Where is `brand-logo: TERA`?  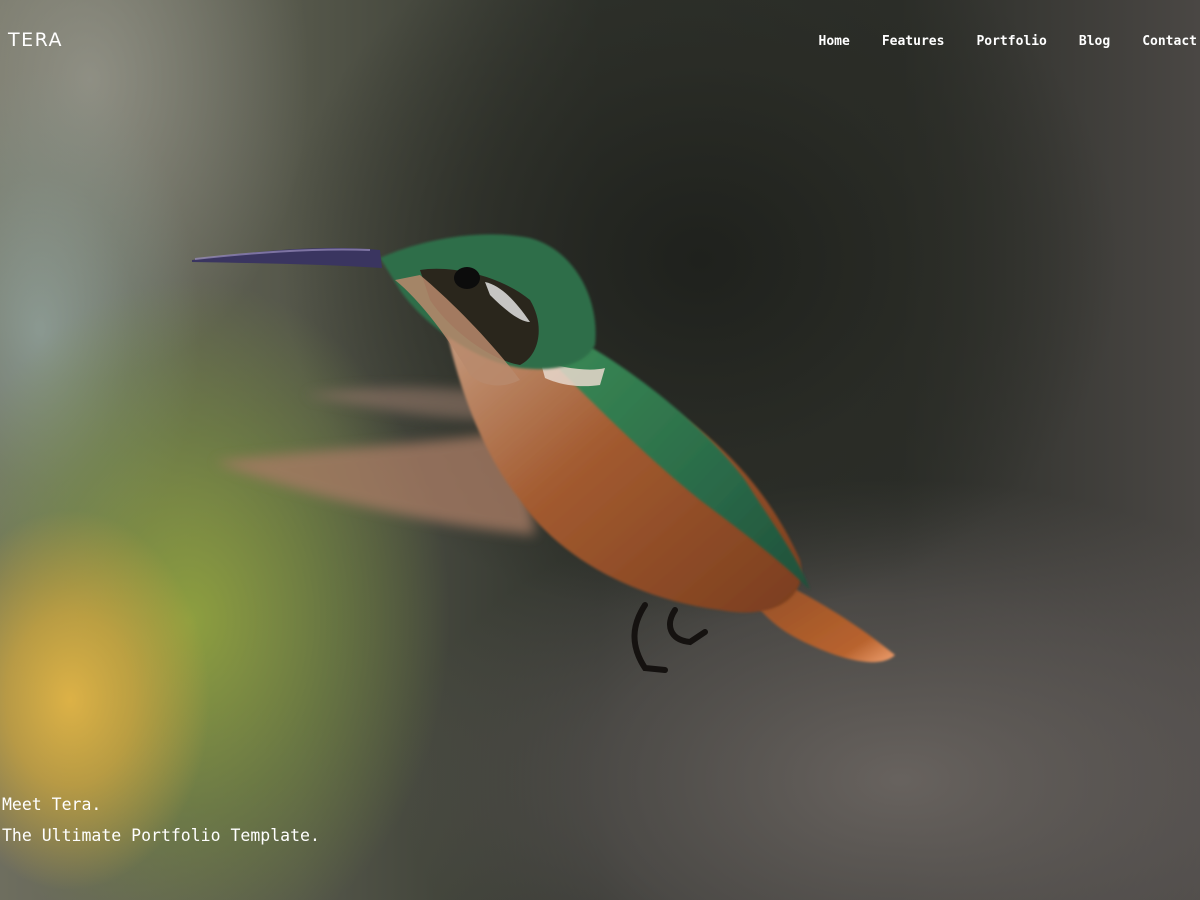 brand-logo: TERA is located at coordinates (35, 40).